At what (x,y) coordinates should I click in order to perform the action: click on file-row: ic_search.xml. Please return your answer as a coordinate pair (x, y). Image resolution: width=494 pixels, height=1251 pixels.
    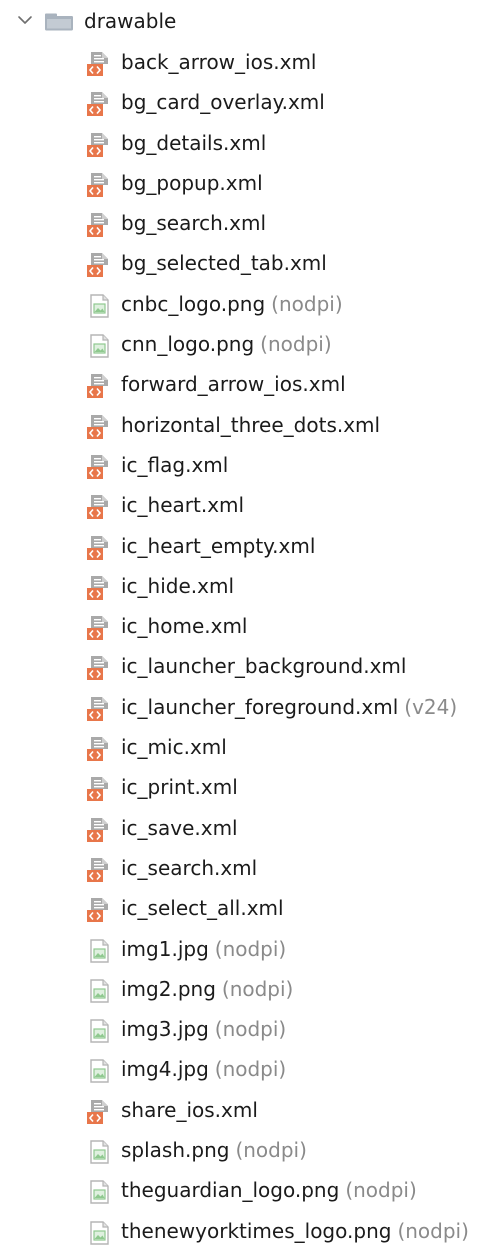
    Looking at the image, I should click on (247, 868).